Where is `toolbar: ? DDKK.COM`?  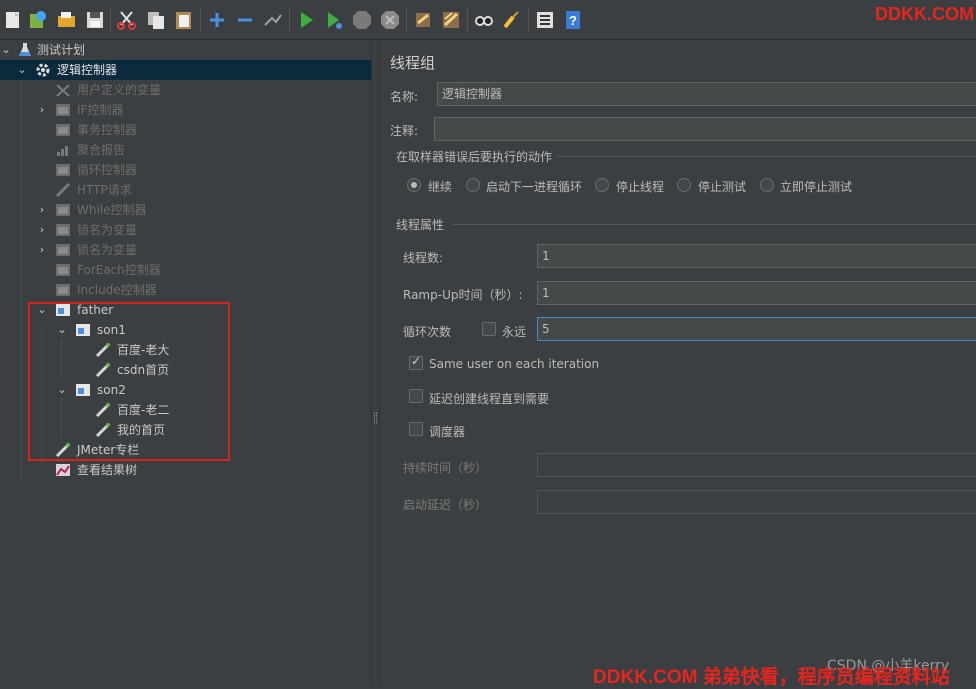 toolbar: ? DDKK.COM is located at coordinates (488, 20).